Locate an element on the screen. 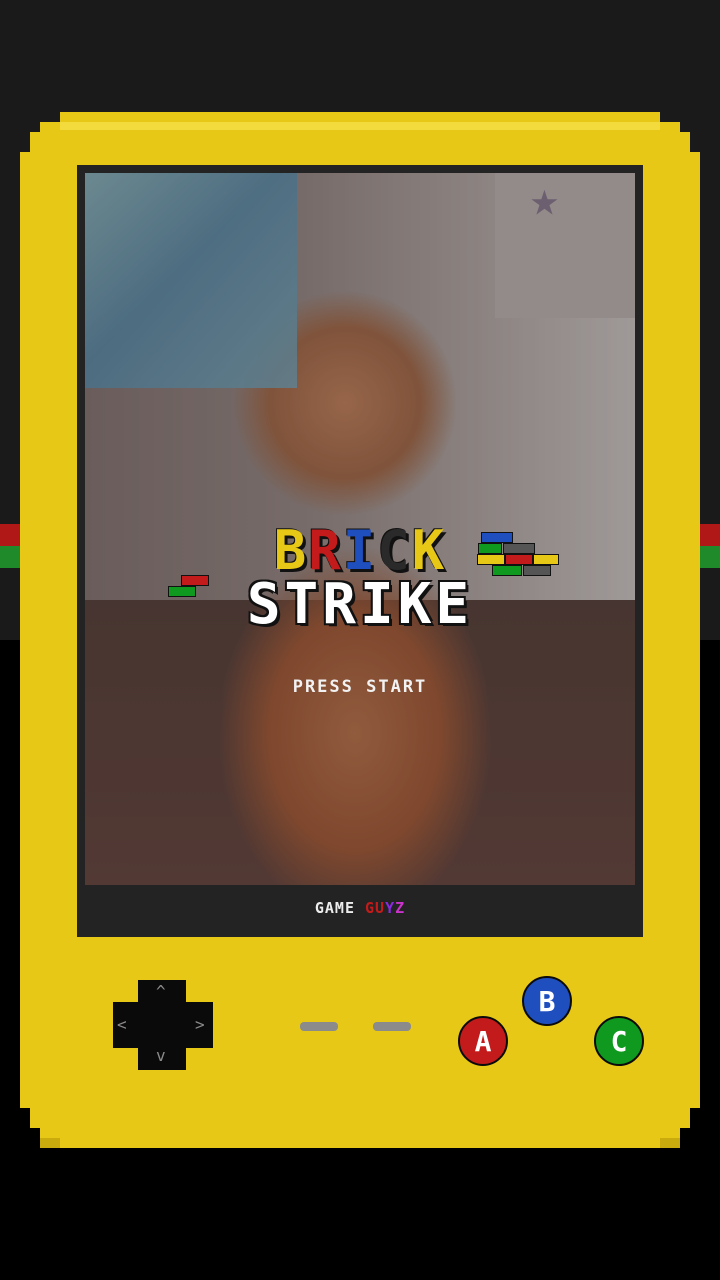 This screenshot has width=720, height=1280. brand-letter: Z is located at coordinates (400, 908).